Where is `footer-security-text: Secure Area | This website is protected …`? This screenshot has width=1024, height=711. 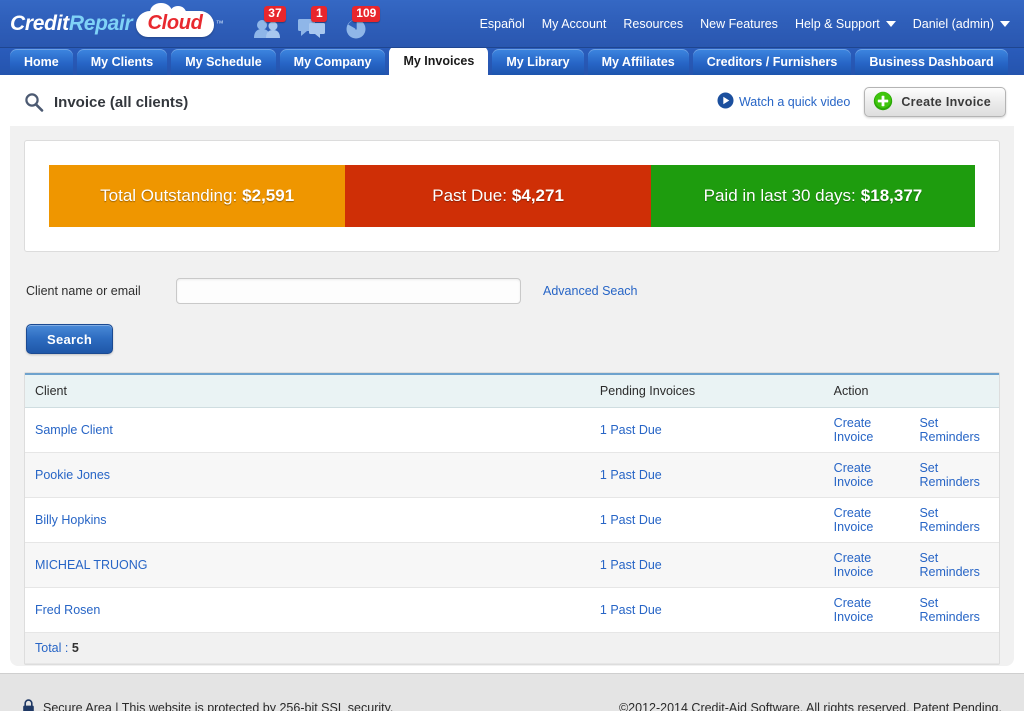 footer-security-text: Secure Area | This website is protected … is located at coordinates (218, 705).